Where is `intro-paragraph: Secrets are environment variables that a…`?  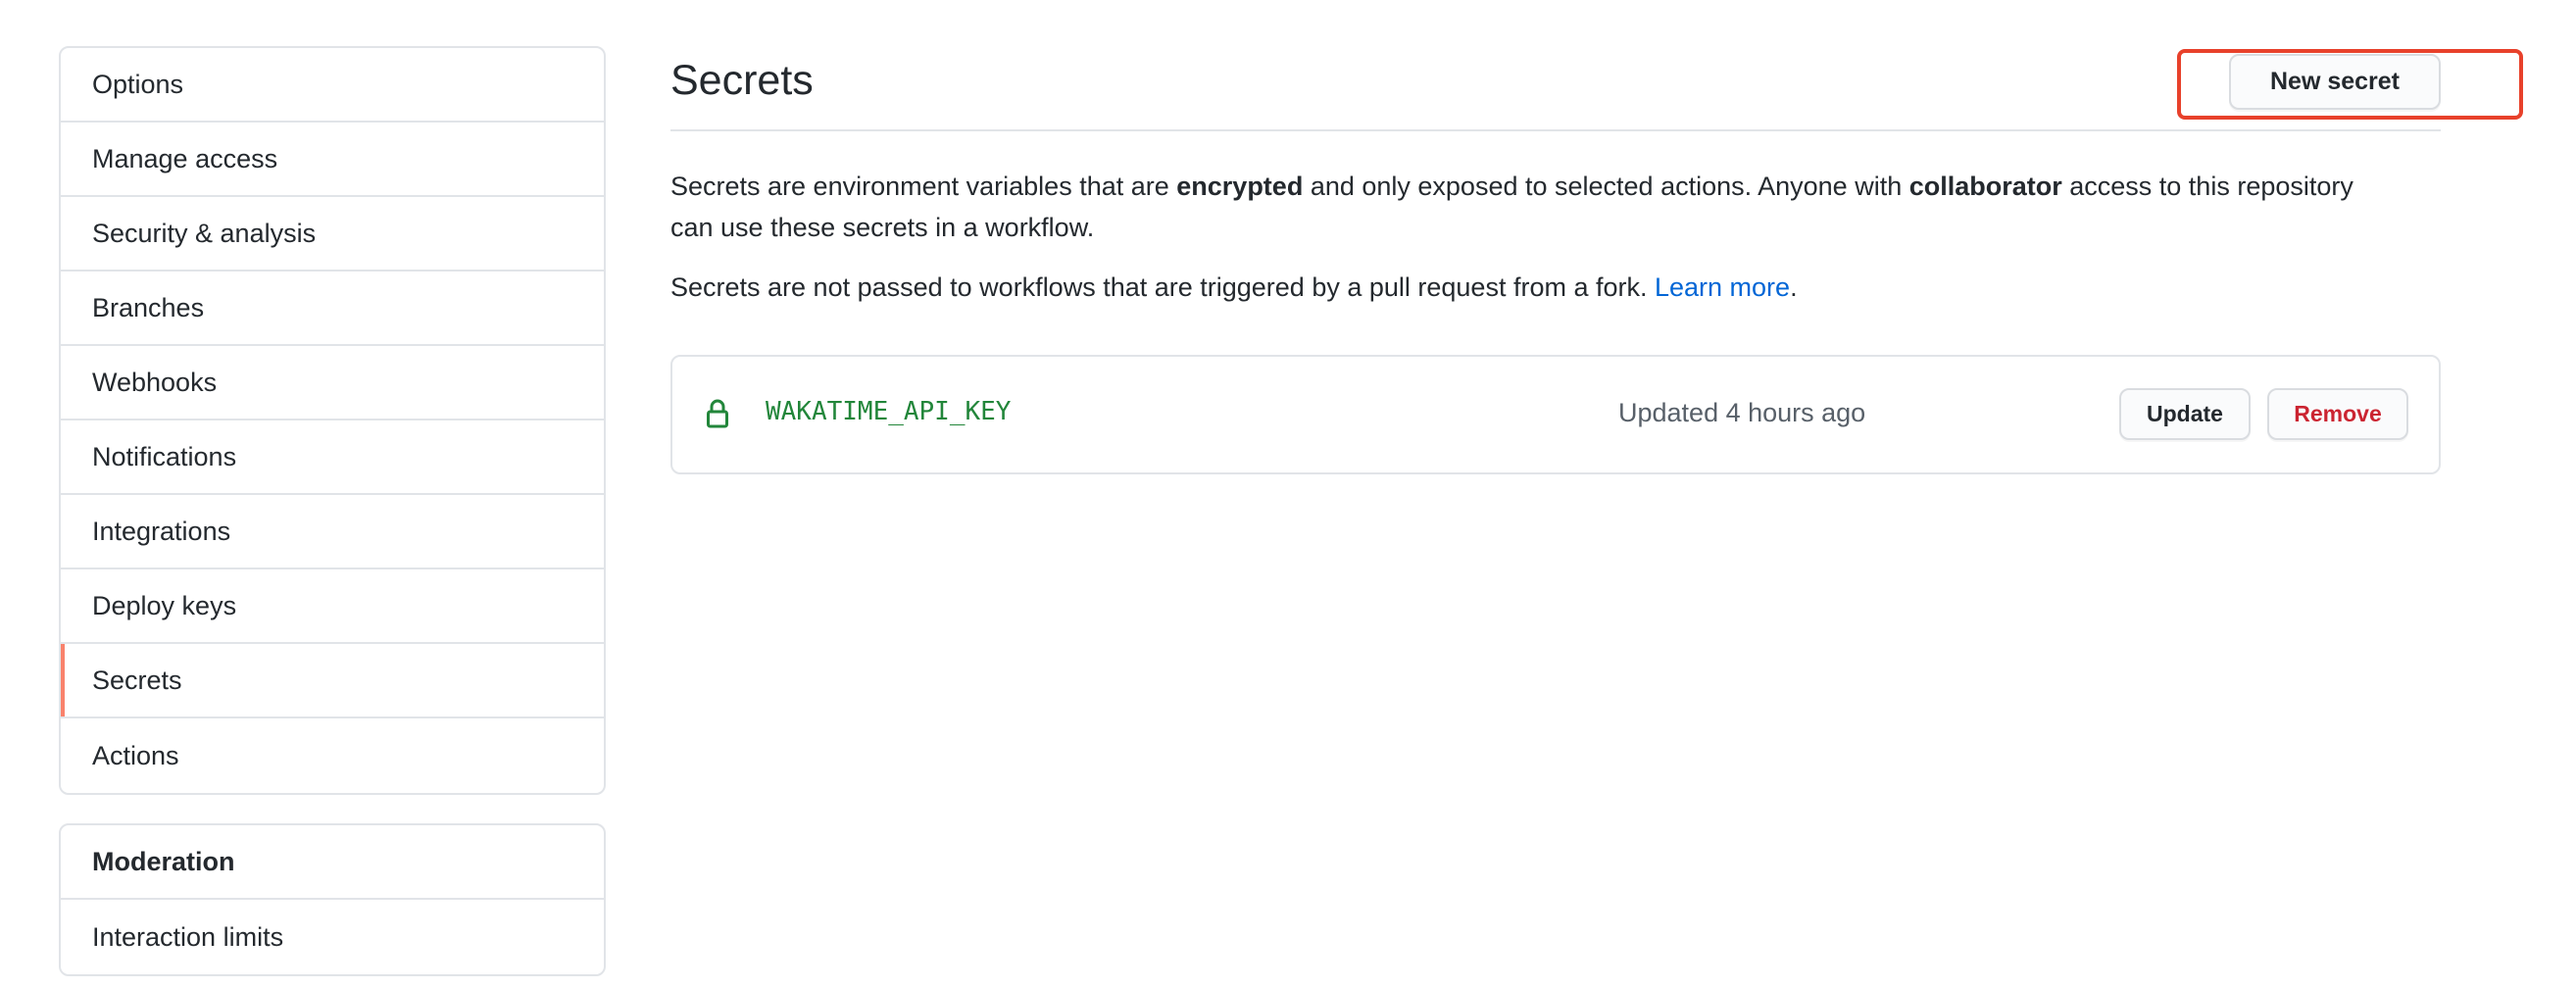 intro-paragraph: Secrets are environment variables that a… is located at coordinates (1533, 207).